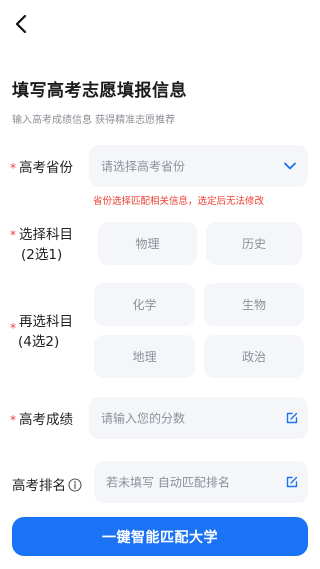 The image size is (320, 569). What do you see at coordinates (254, 243) in the screenshot?
I see `subject-option-history: 历史` at bounding box center [254, 243].